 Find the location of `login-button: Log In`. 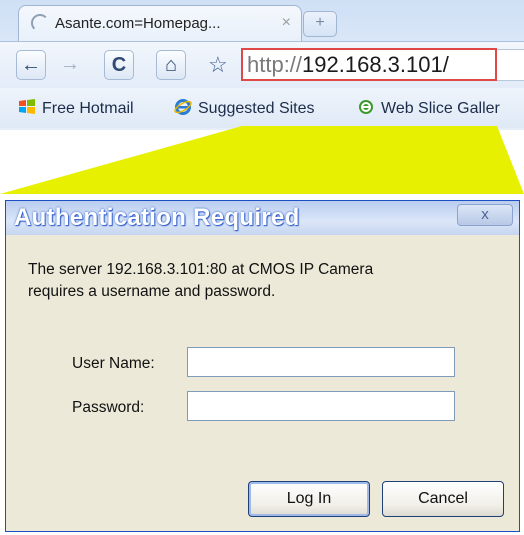

login-button: Log In is located at coordinates (309, 499).